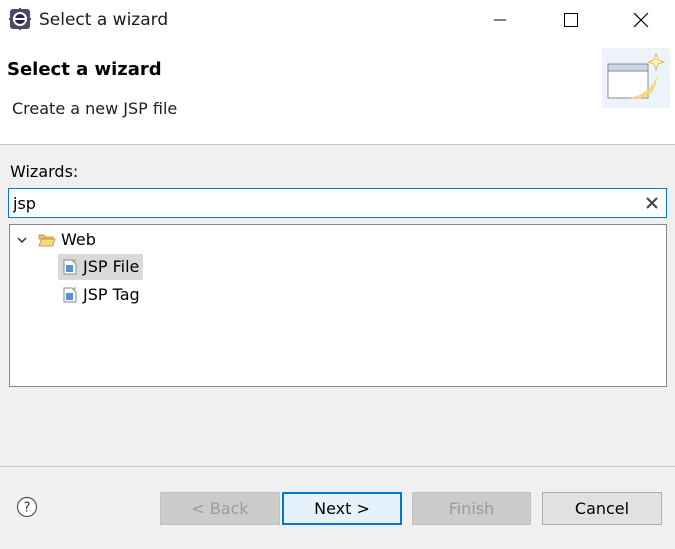 This screenshot has height=549, width=675. What do you see at coordinates (47, 240) in the screenshot?
I see `folder-open-icon` at bounding box center [47, 240].